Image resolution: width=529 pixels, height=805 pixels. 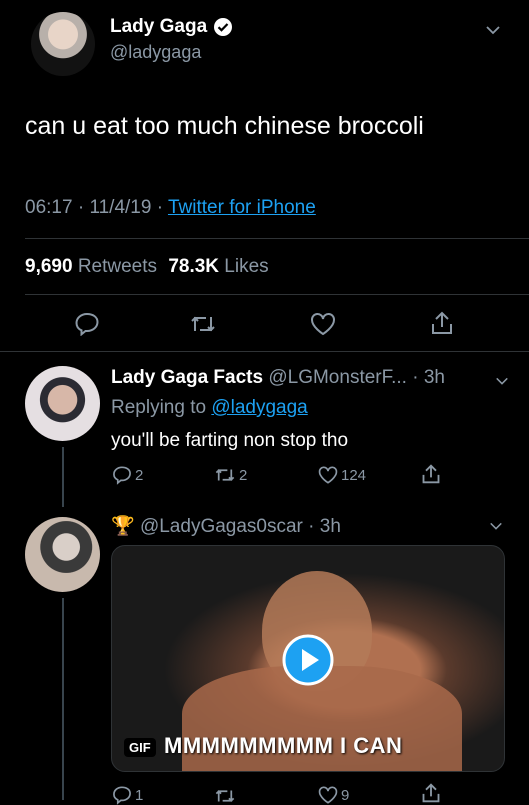 I want to click on replying-to-handle: @ladygaga, so click(x=259, y=407).